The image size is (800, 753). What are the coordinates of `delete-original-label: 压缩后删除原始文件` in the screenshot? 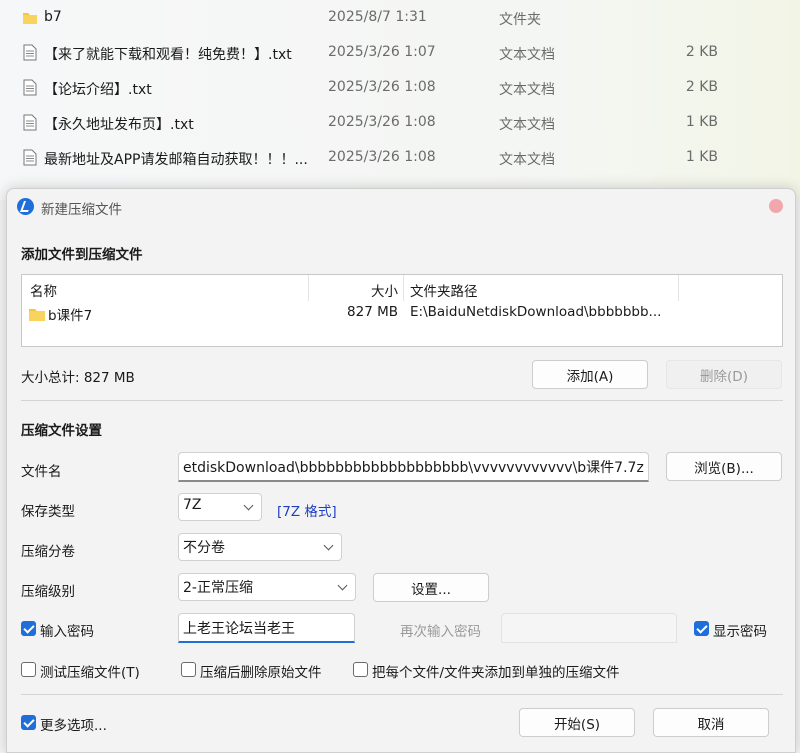 It's located at (261, 673).